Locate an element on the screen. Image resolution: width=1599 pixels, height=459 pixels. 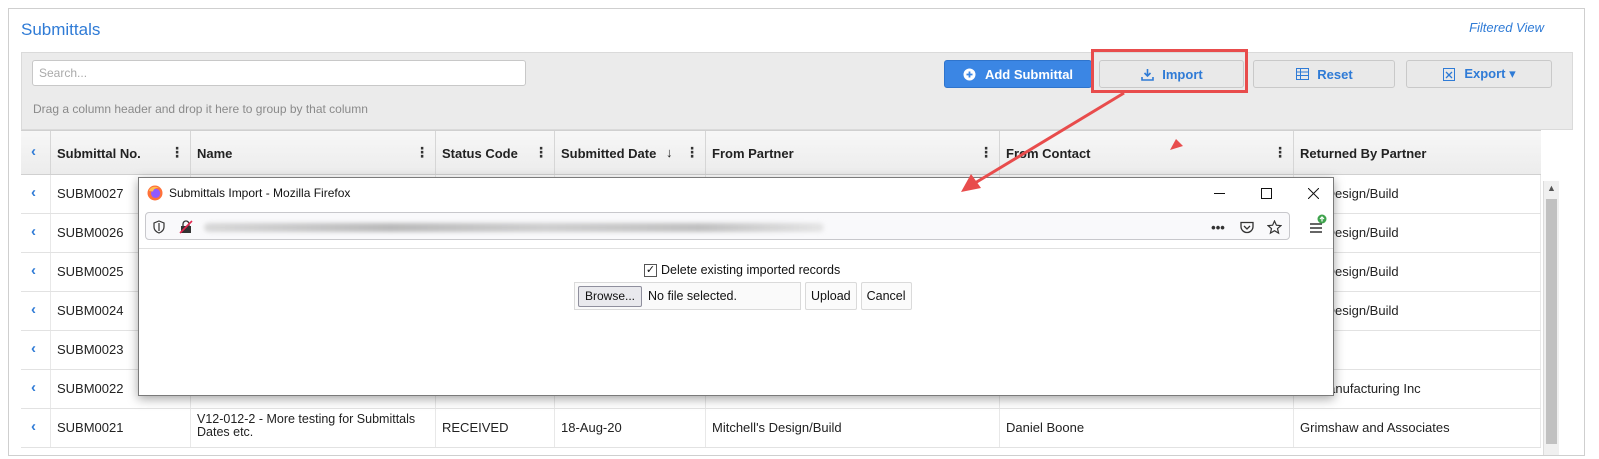
annotation-arrowhead is located at coordinates (971, 183).